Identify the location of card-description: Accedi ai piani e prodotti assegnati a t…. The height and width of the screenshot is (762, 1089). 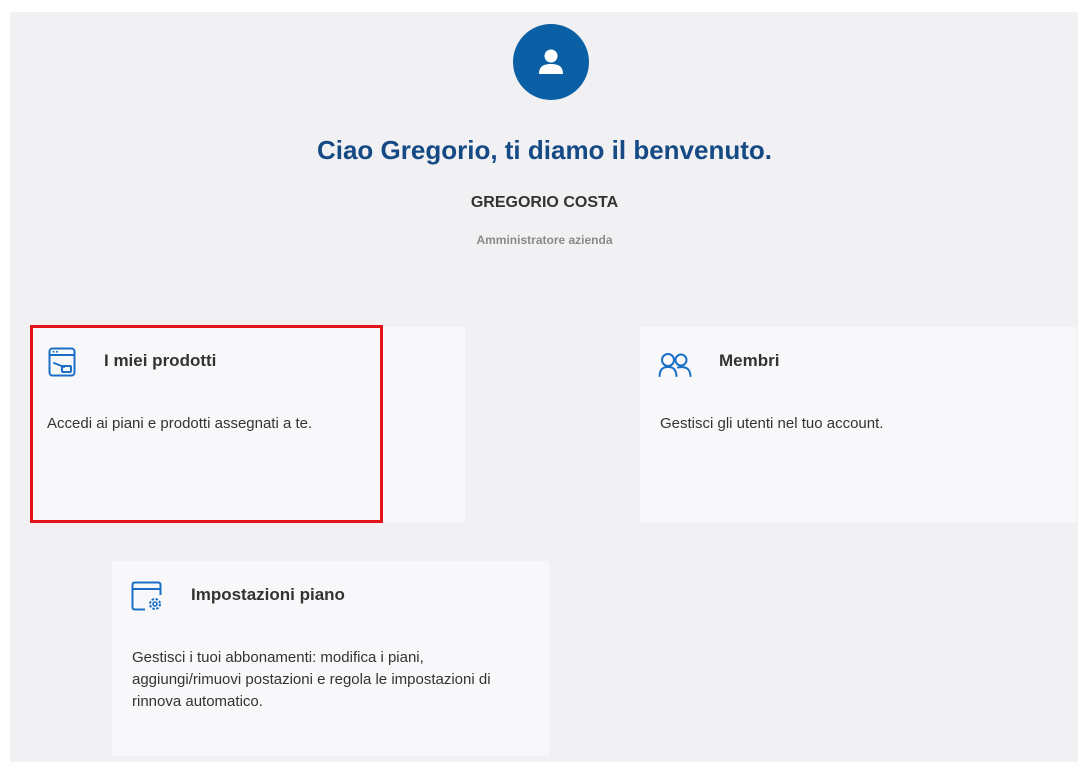
(180, 423).